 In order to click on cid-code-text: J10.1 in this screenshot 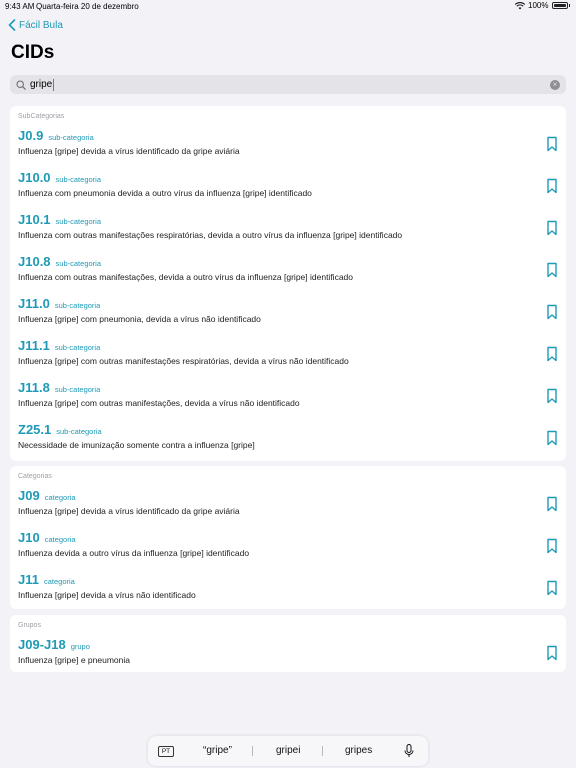, I will do `click(34, 219)`.